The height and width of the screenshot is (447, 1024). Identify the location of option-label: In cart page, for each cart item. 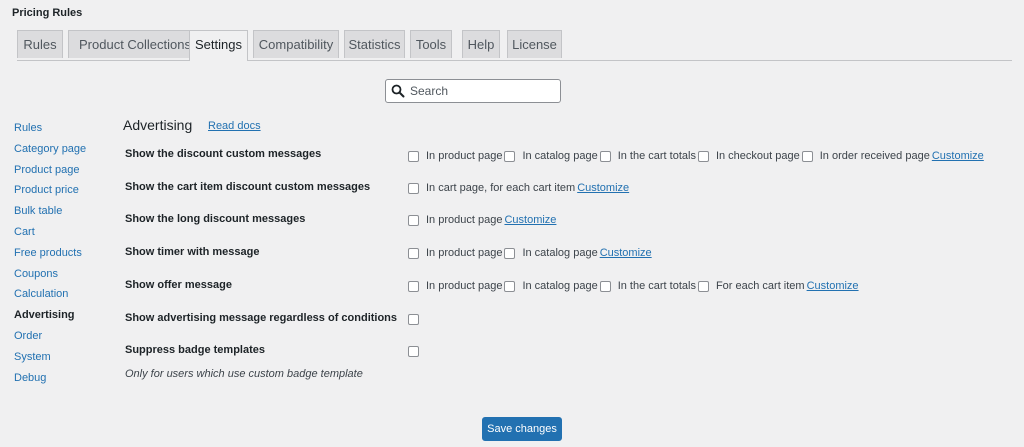
(501, 188).